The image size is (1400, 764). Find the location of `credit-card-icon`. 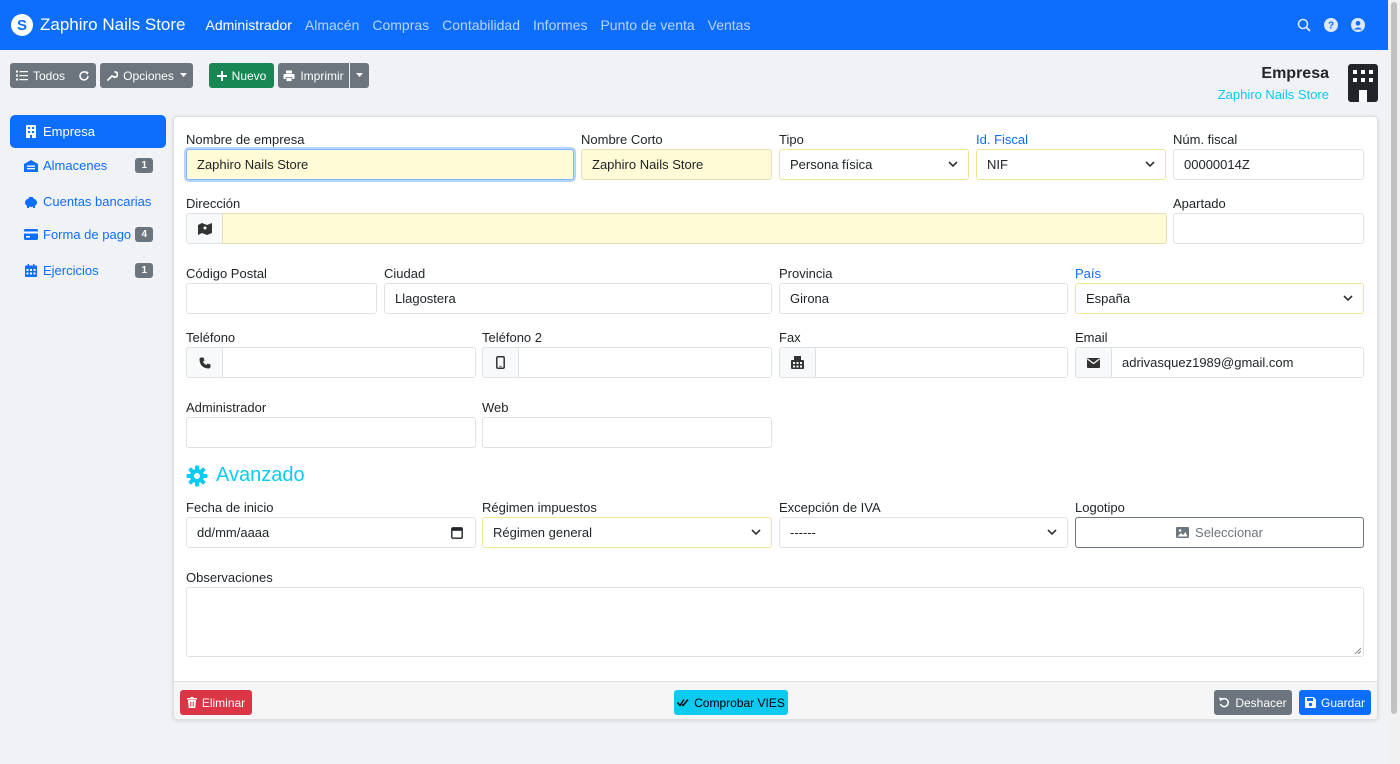

credit-card-icon is located at coordinates (31, 235).